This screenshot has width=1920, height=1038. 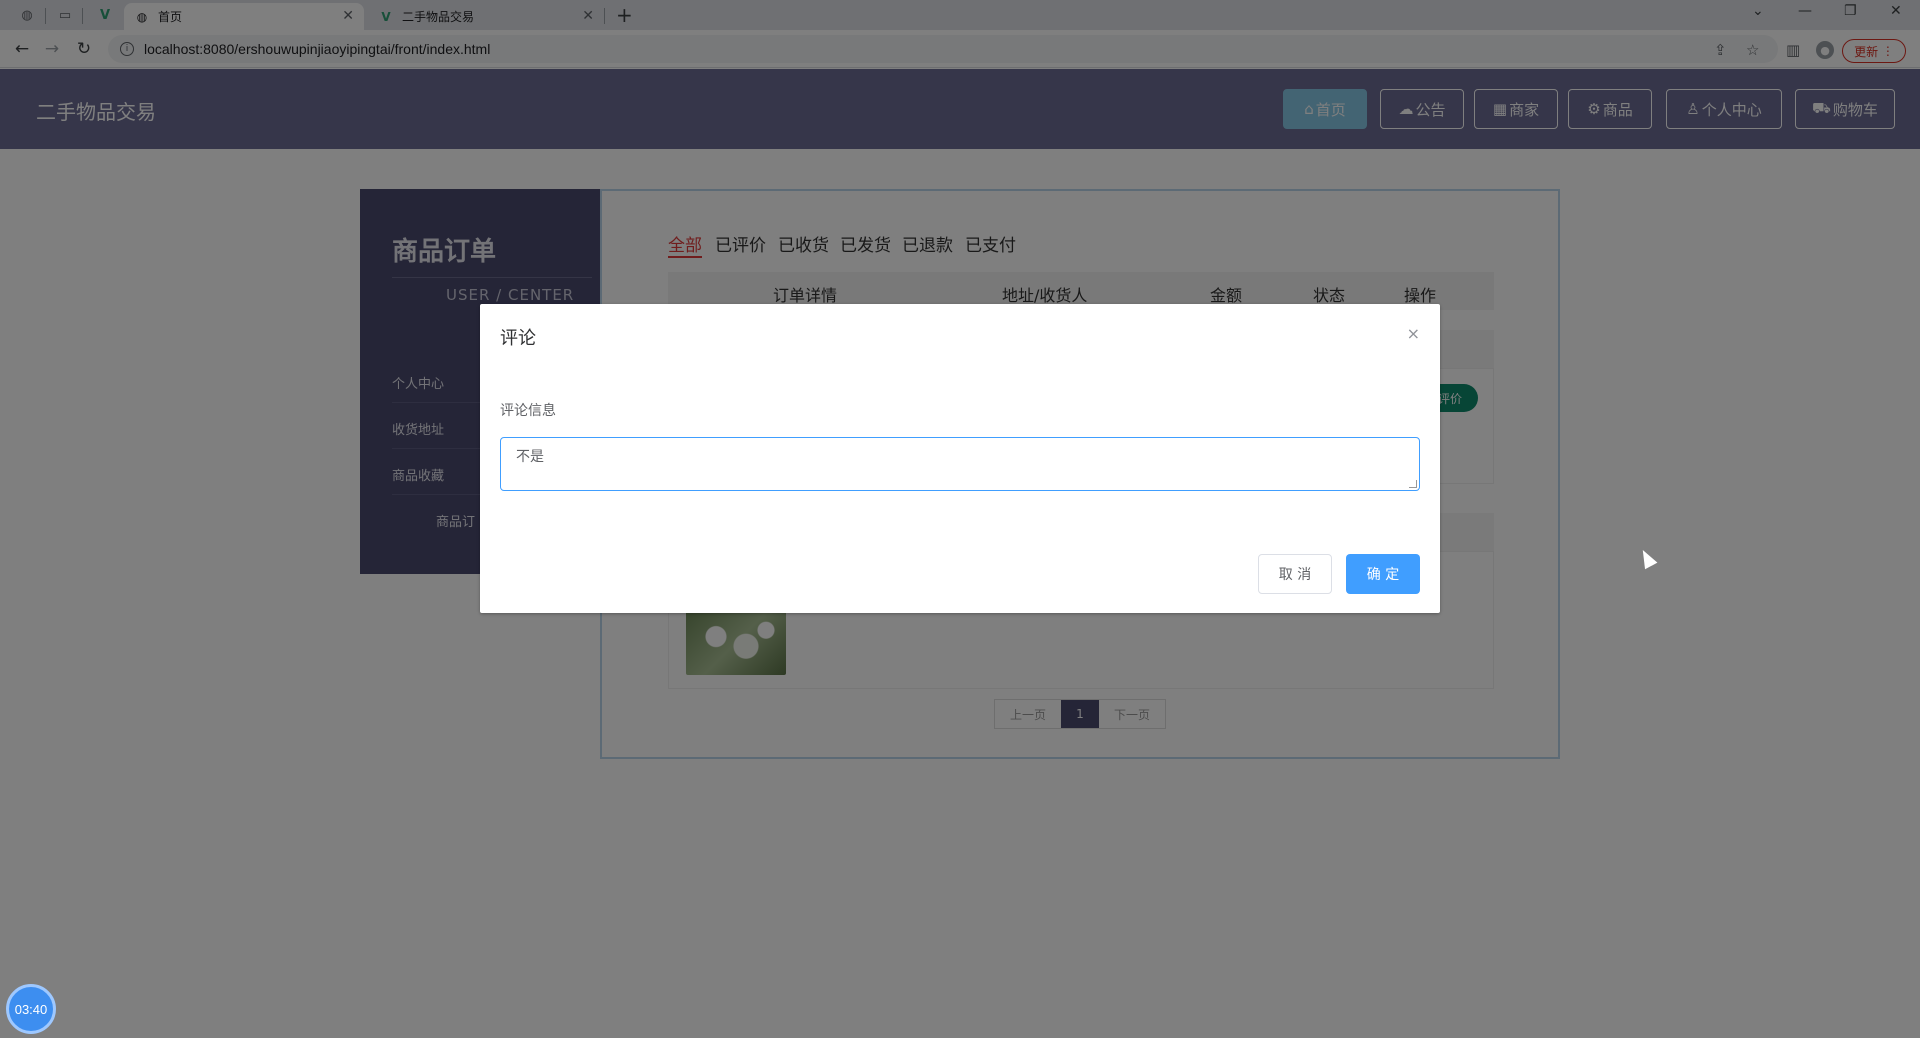 I want to click on comment-text: 不是, so click(x=530, y=457).